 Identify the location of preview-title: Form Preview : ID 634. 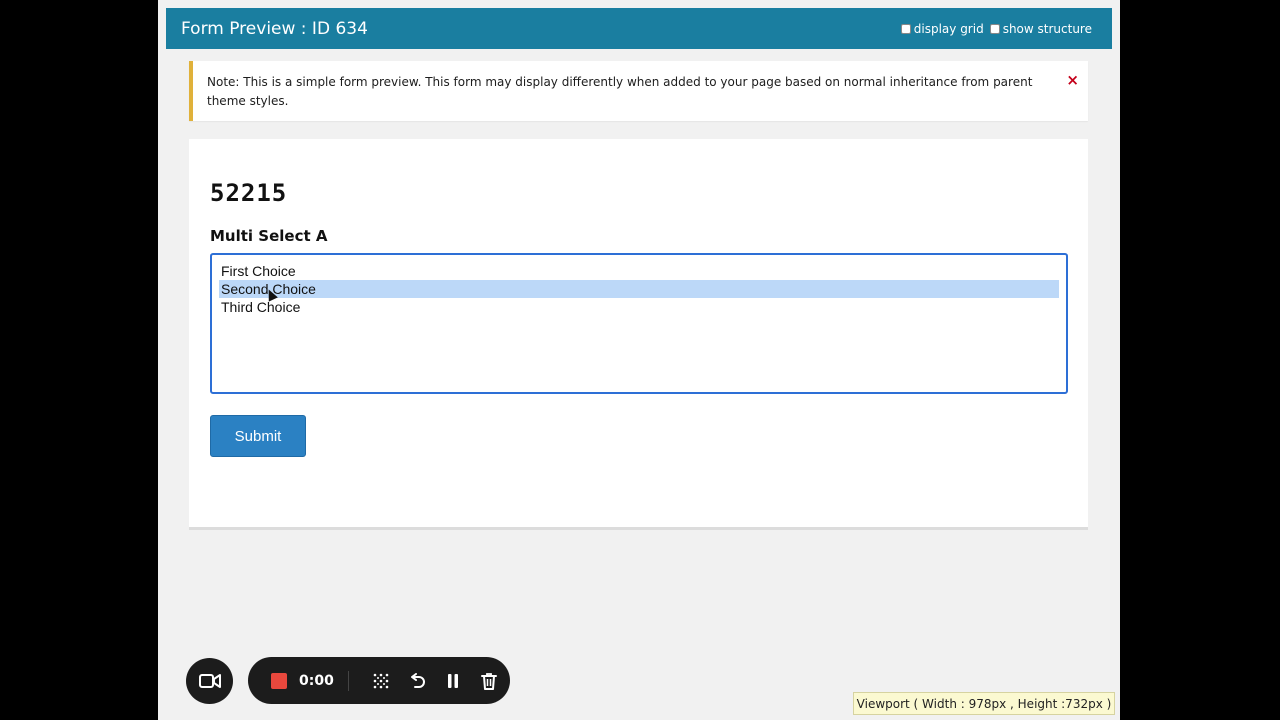
(274, 28).